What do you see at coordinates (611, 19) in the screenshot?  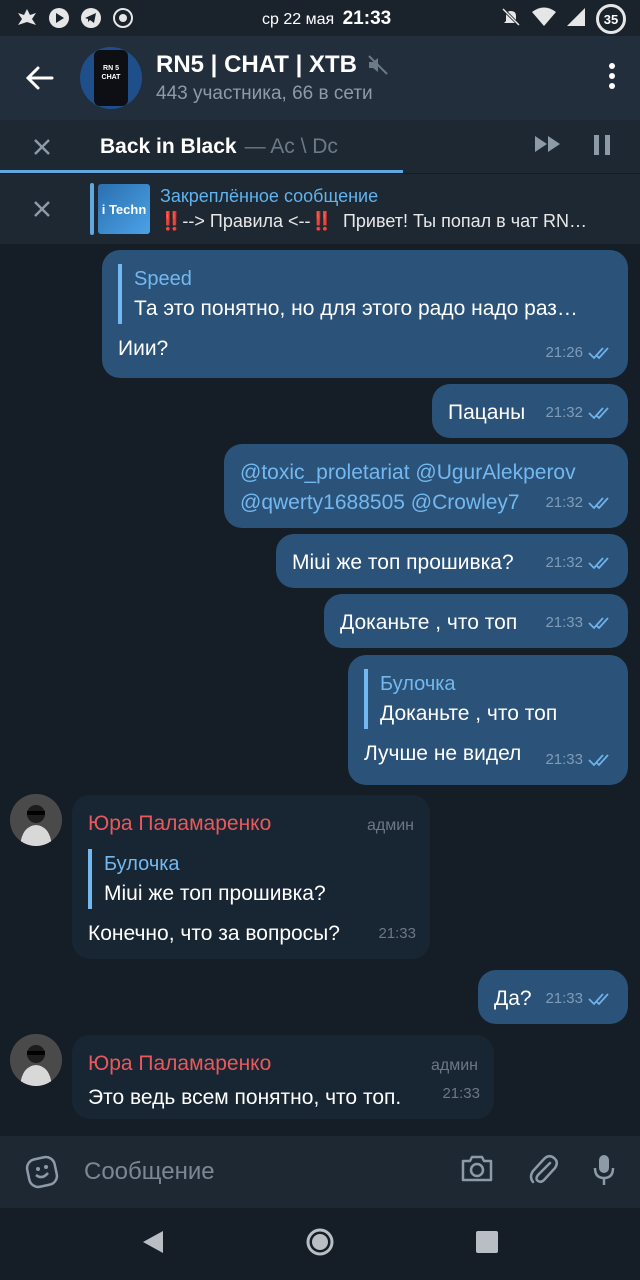 I see `battery-indicator: 35` at bounding box center [611, 19].